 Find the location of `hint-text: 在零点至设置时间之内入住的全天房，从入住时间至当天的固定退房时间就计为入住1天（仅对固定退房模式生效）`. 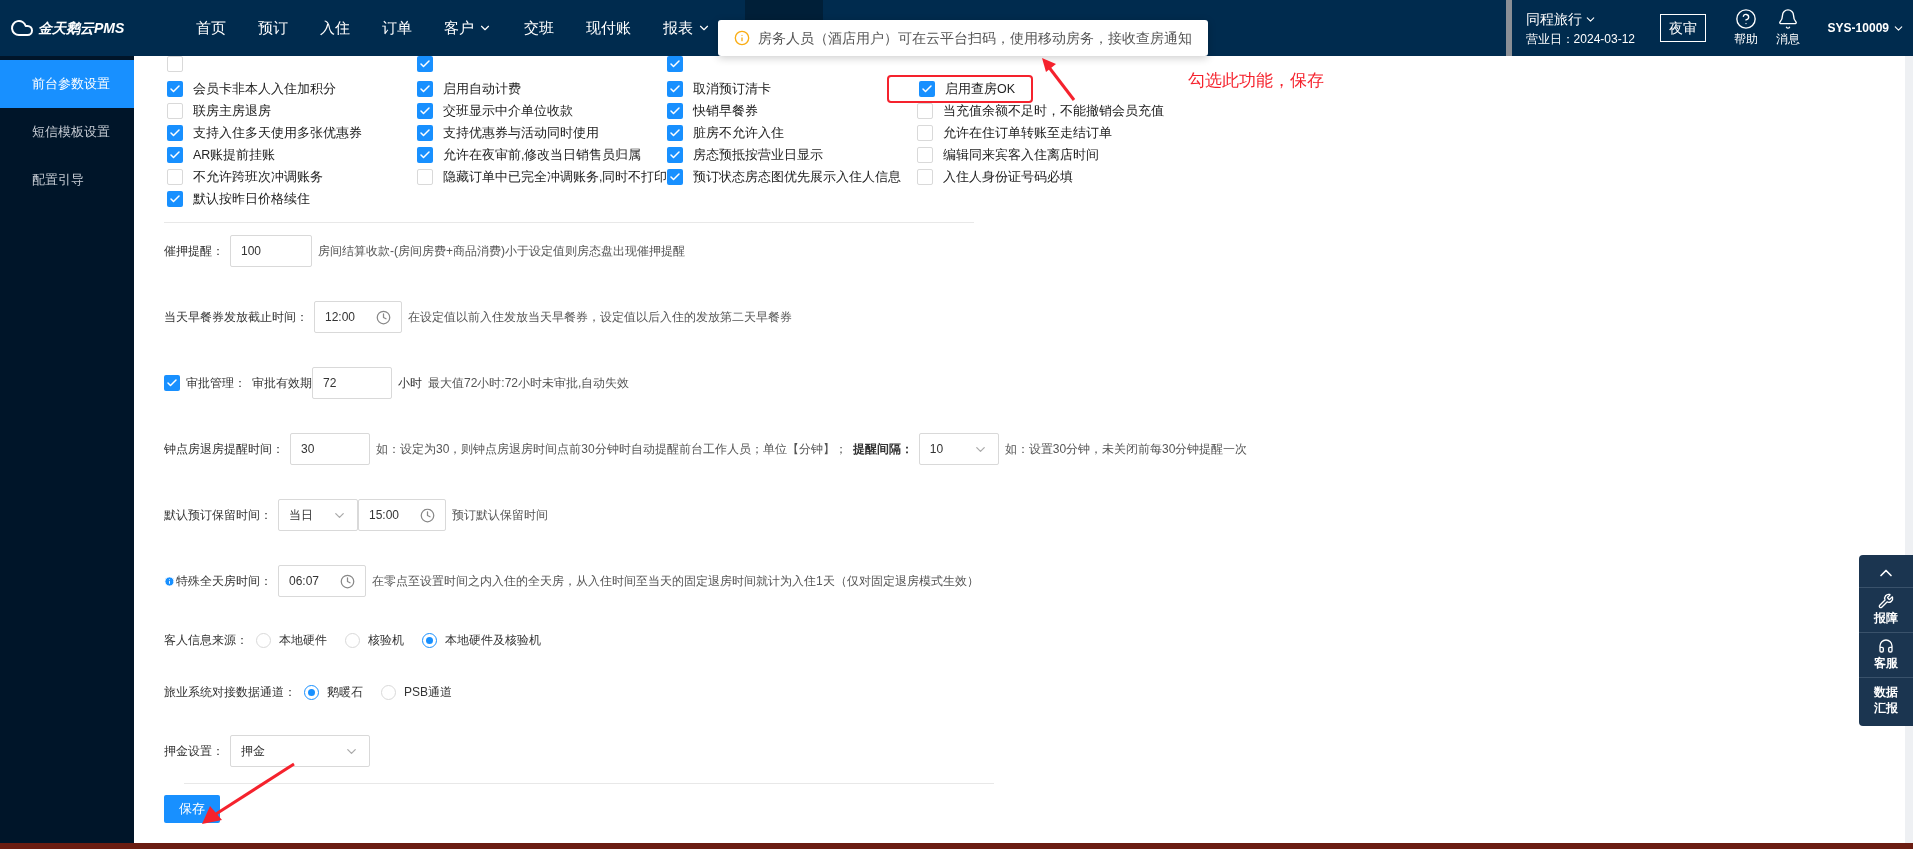

hint-text: 在零点至设置时间之内入住的全天房，从入住时间至当天的固定退房时间就计为入住1天（仅对固定退房模式生效） is located at coordinates (675, 581).